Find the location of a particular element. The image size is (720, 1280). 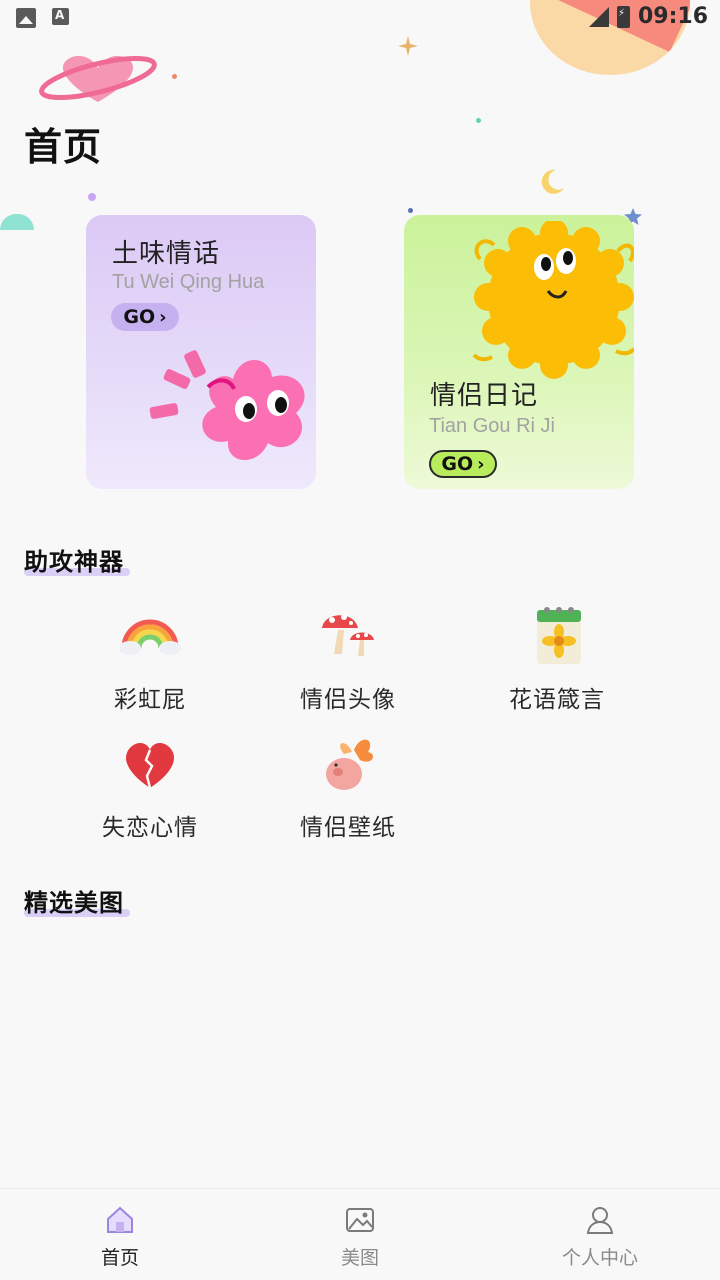

image-icon is located at coordinates (360, 1220).